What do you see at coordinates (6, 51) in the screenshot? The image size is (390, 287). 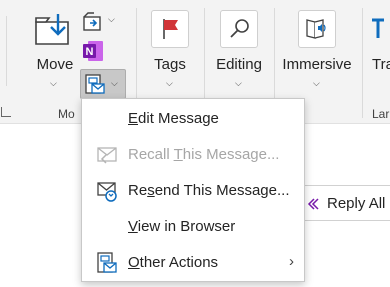 I see `ribbon-left-edge` at bounding box center [6, 51].